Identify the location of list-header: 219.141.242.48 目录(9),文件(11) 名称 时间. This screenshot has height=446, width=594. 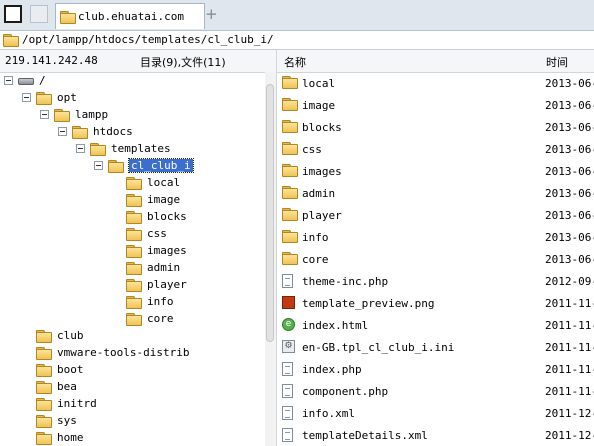
(297, 61).